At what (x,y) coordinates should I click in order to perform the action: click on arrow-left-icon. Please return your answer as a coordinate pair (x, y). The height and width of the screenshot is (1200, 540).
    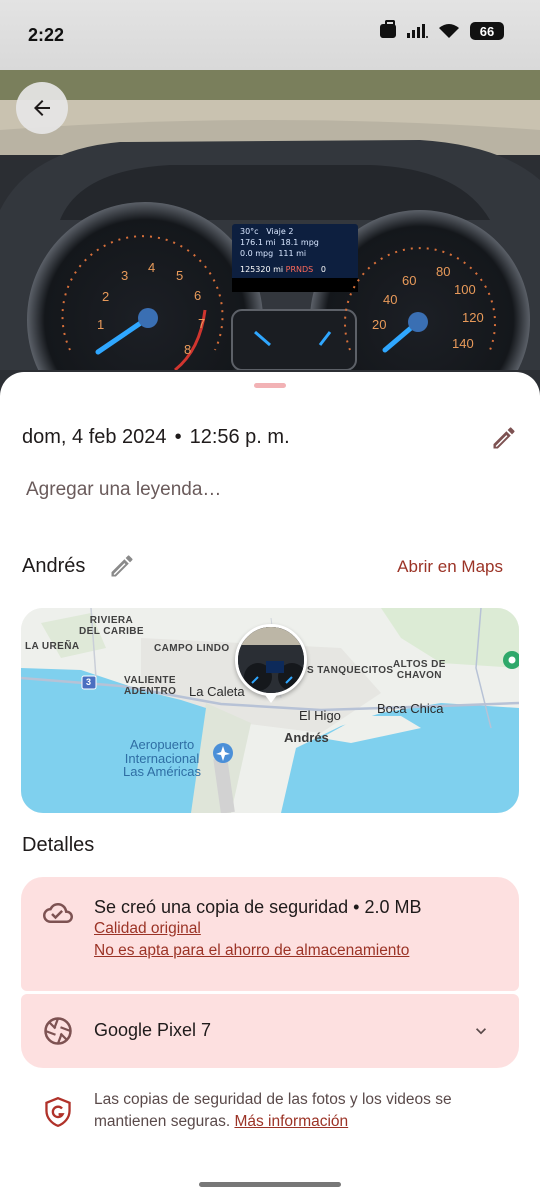
    Looking at the image, I should click on (42, 108).